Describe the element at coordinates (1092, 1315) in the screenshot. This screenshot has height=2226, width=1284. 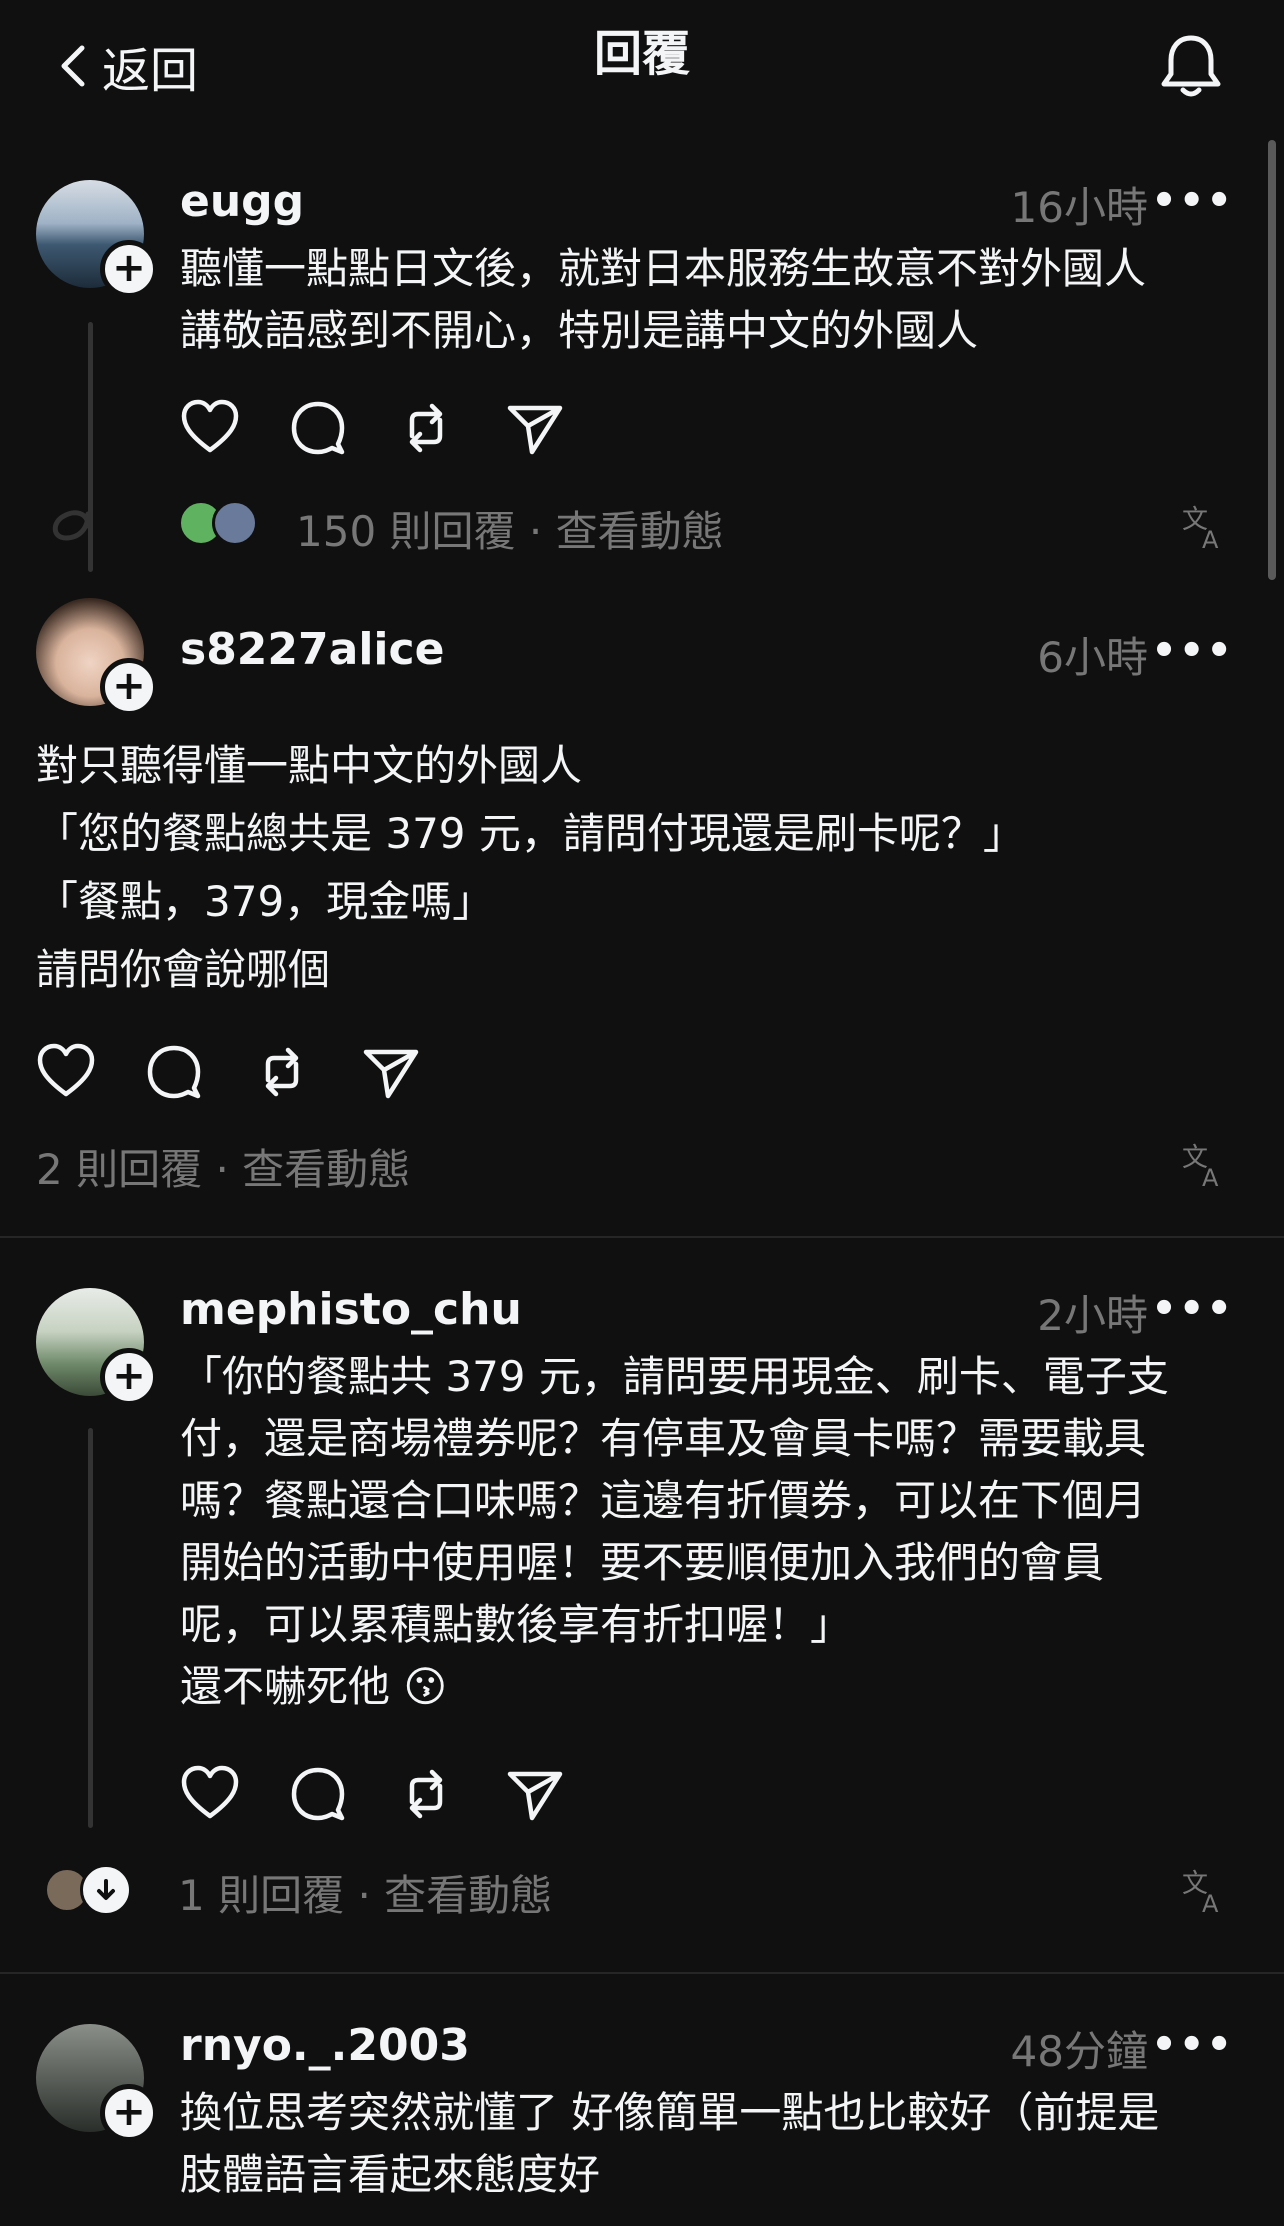
I see `timestamp: 2小時` at that location.